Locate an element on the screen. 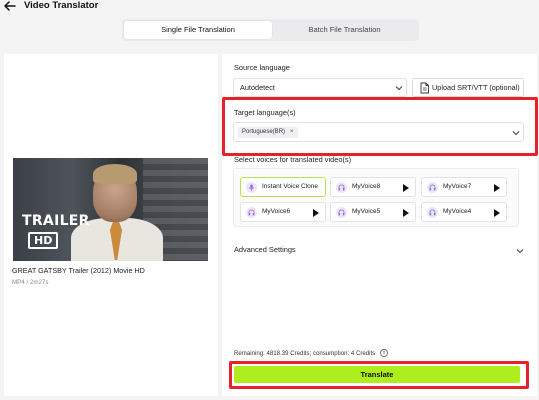  voice-option-myvoice8: MyVoice8 is located at coordinates (373, 187).